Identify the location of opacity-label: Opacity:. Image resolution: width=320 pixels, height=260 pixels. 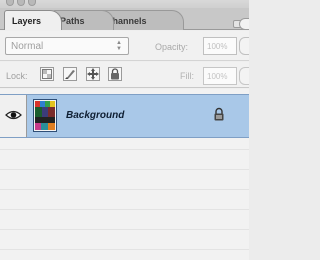
(172, 47).